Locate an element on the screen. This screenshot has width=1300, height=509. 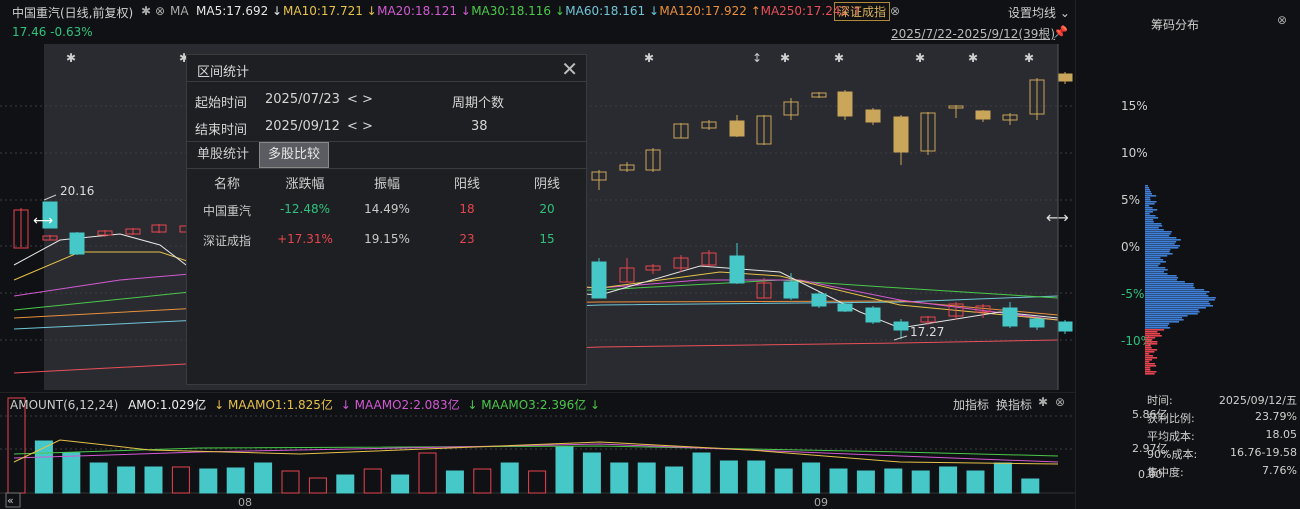
month-label: 08 is located at coordinates (245, 502).